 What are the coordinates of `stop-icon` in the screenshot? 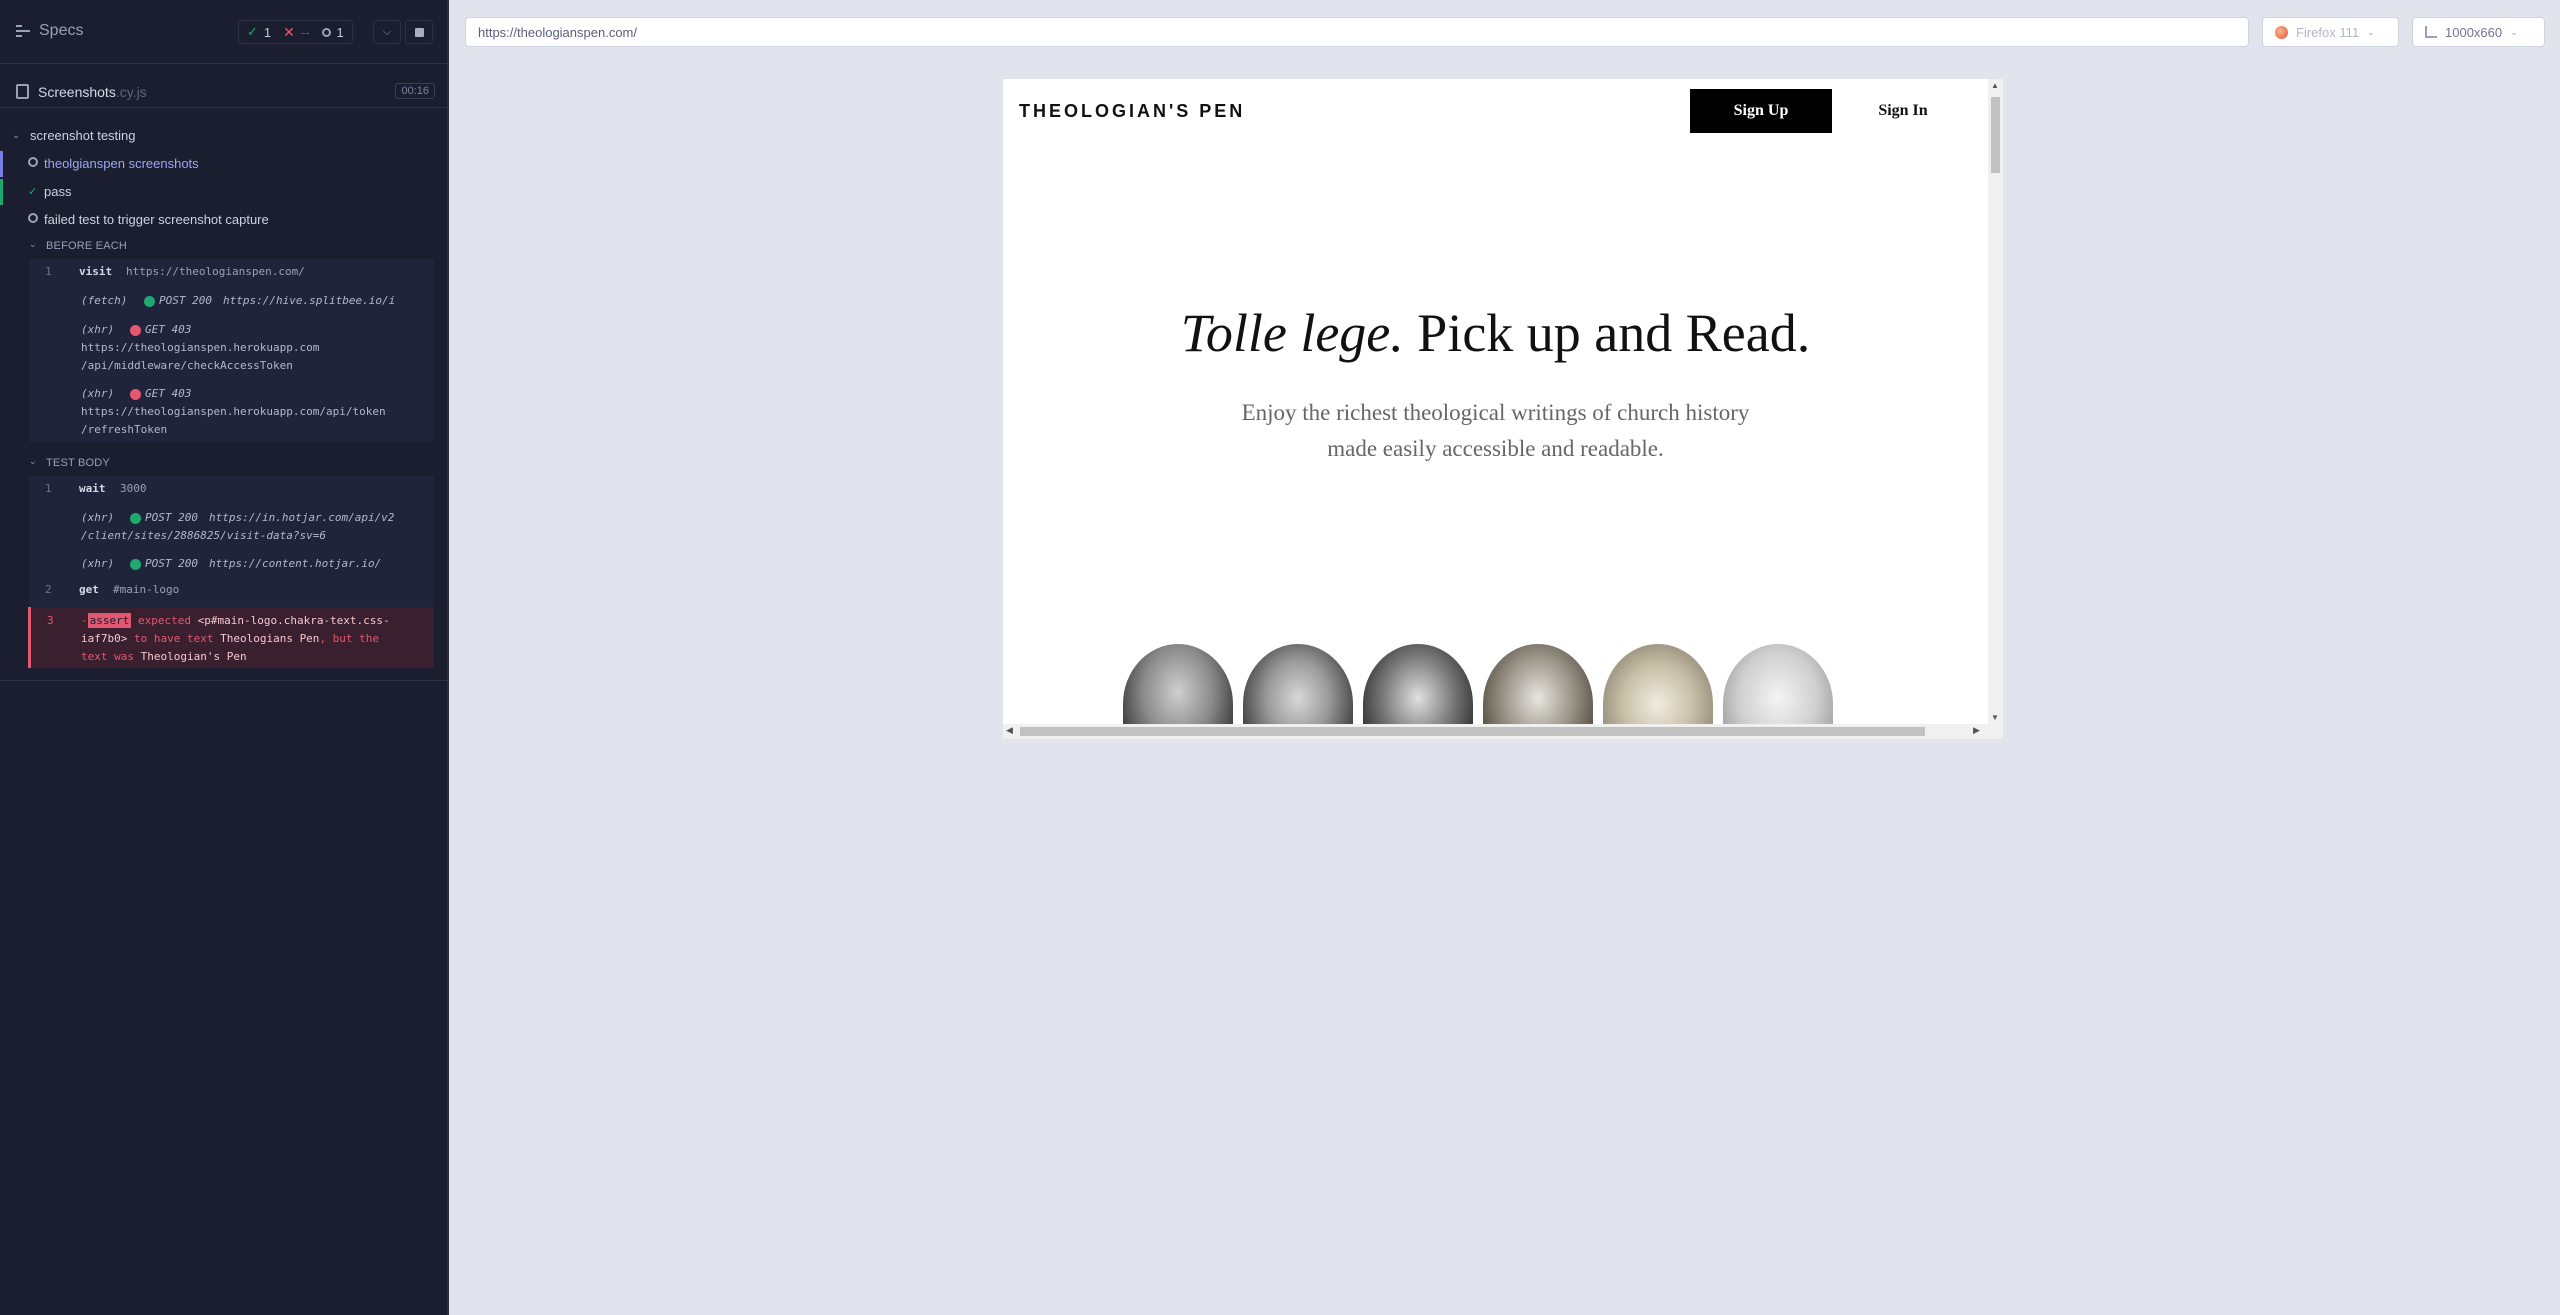 It's located at (419, 32).